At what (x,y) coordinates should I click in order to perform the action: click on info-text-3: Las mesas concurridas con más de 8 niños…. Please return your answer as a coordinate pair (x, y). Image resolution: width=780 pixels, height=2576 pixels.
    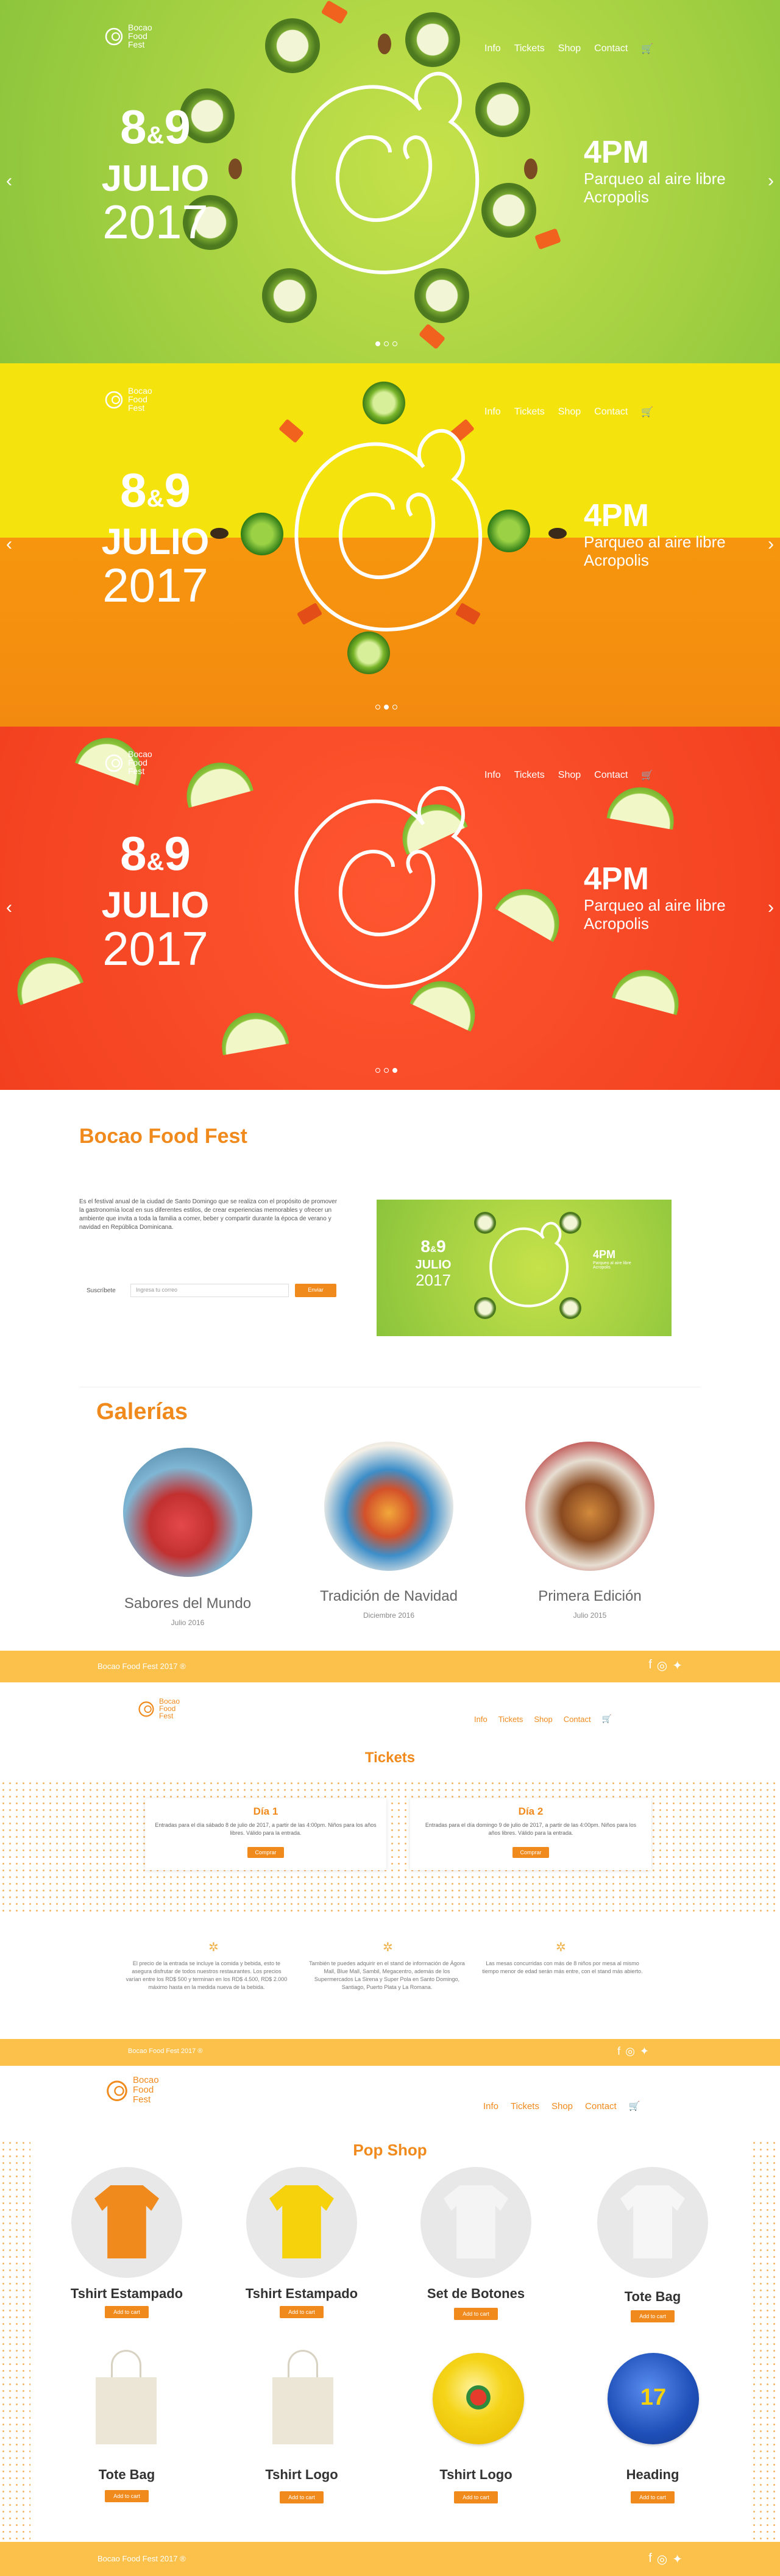
    Looking at the image, I should click on (562, 1967).